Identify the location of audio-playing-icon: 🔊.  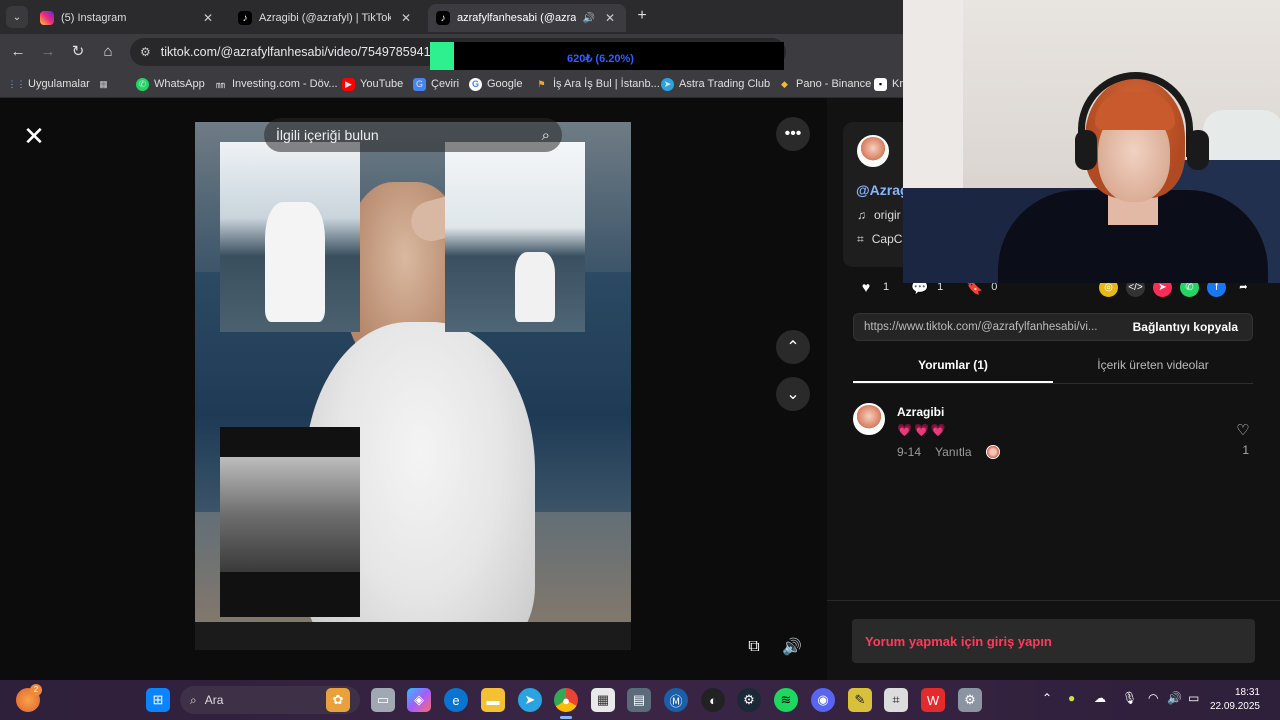
(589, 18).